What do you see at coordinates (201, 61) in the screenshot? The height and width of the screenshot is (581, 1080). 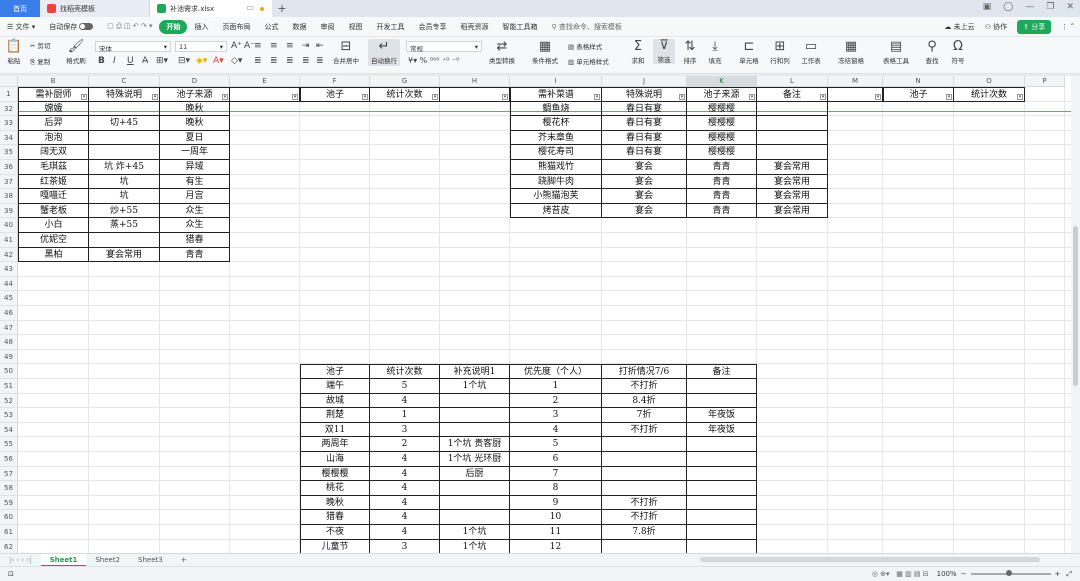 I see `fill-color-icon: ◈▾` at bounding box center [201, 61].